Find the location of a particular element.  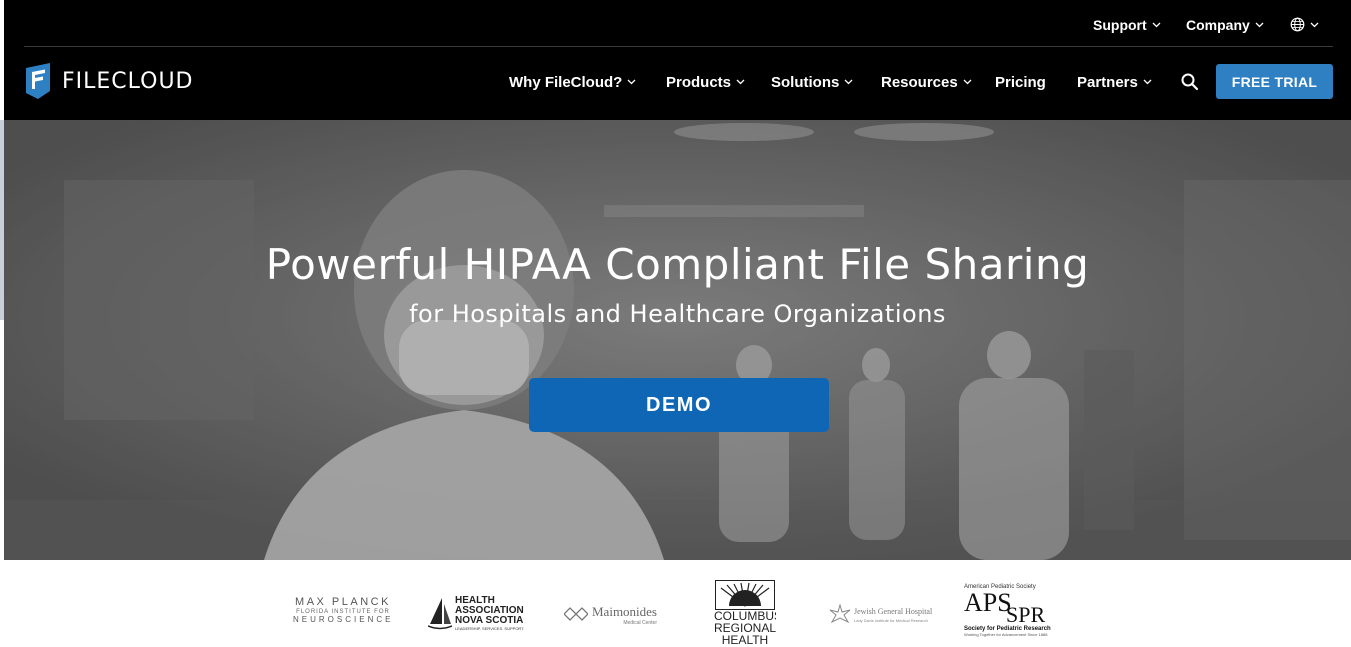

left-edge-strip is located at coordinates (2, 323).